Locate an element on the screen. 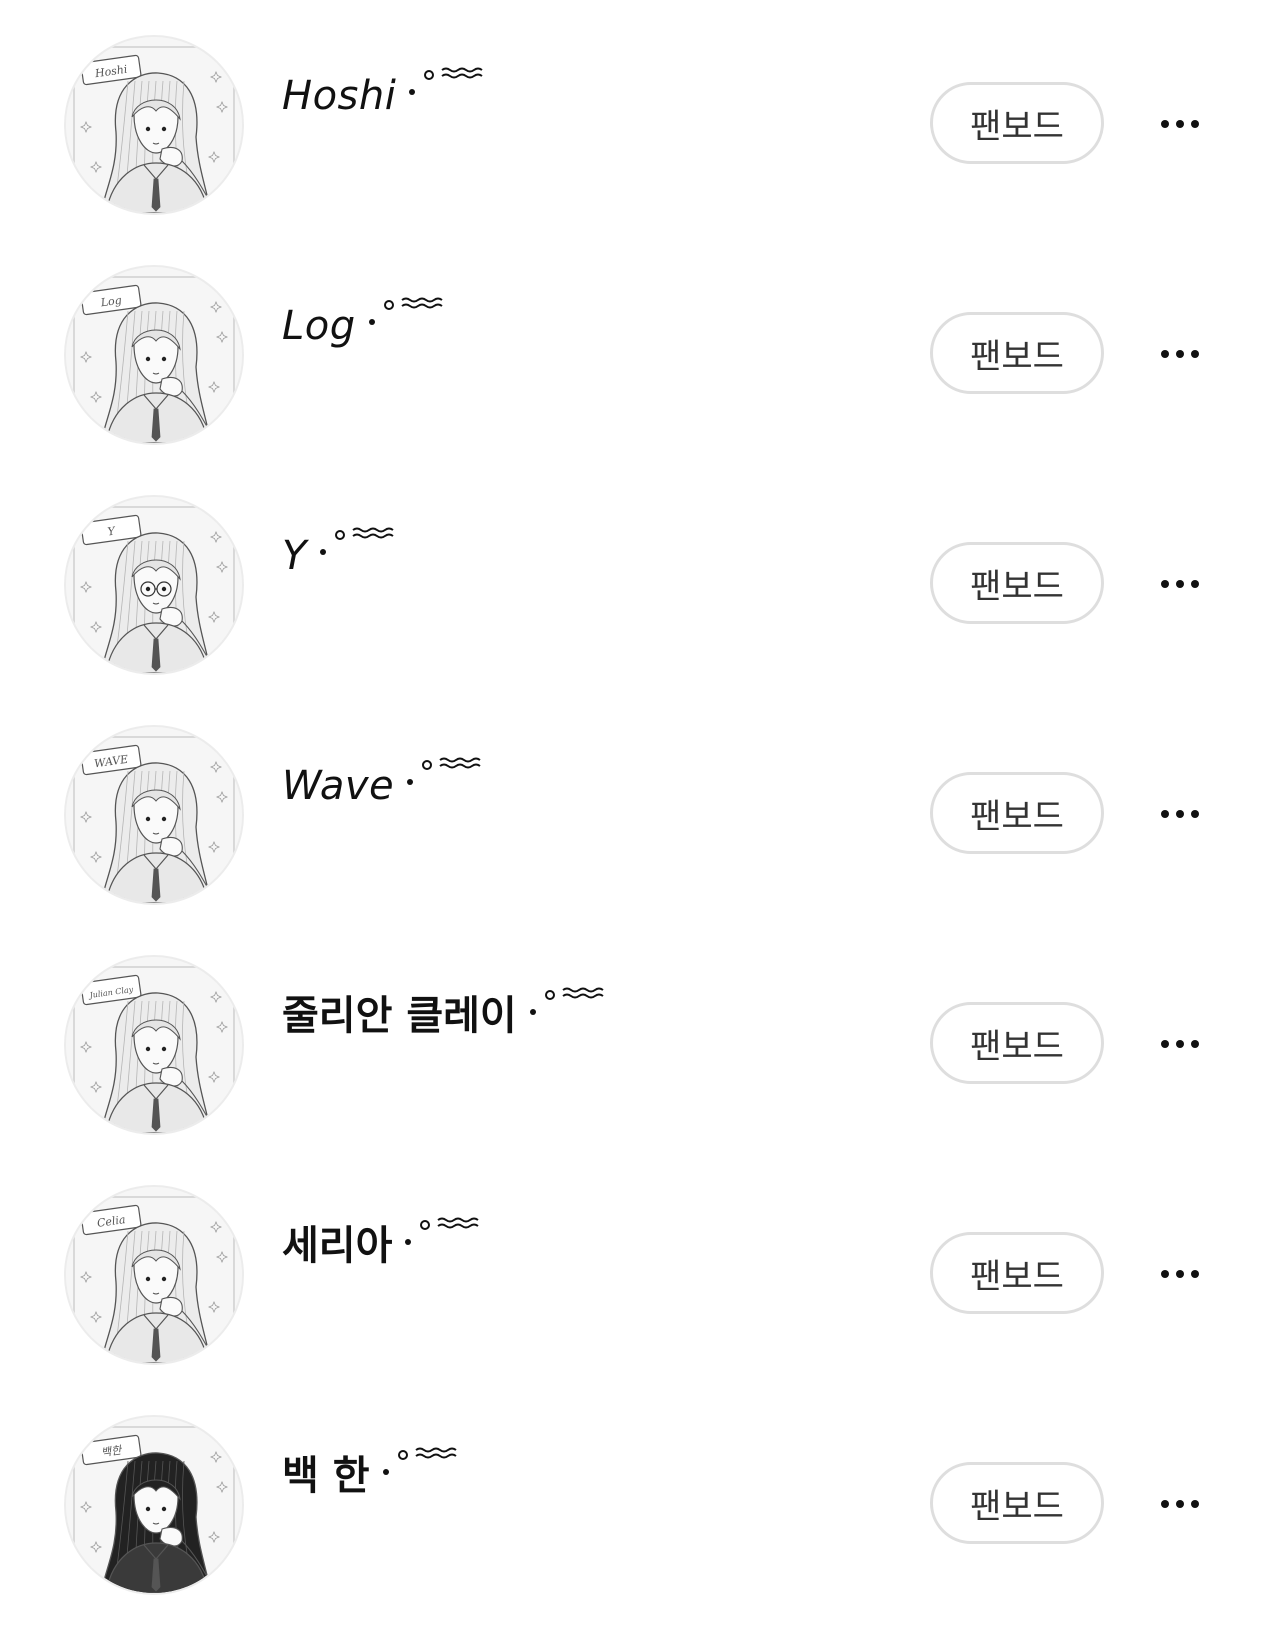  character-avatar: Julian Clay is located at coordinates (154, 1045).